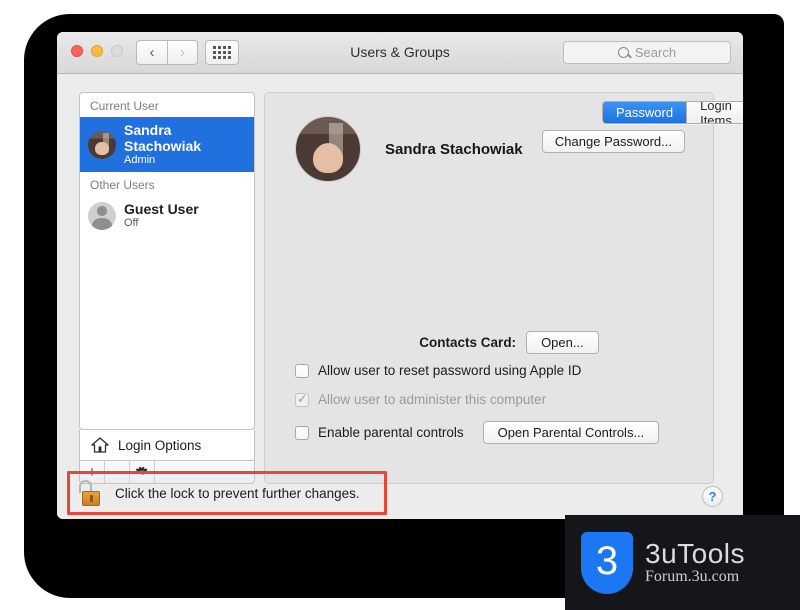 The height and width of the screenshot is (610, 800). I want to click on search-input: Search, so click(647, 52).